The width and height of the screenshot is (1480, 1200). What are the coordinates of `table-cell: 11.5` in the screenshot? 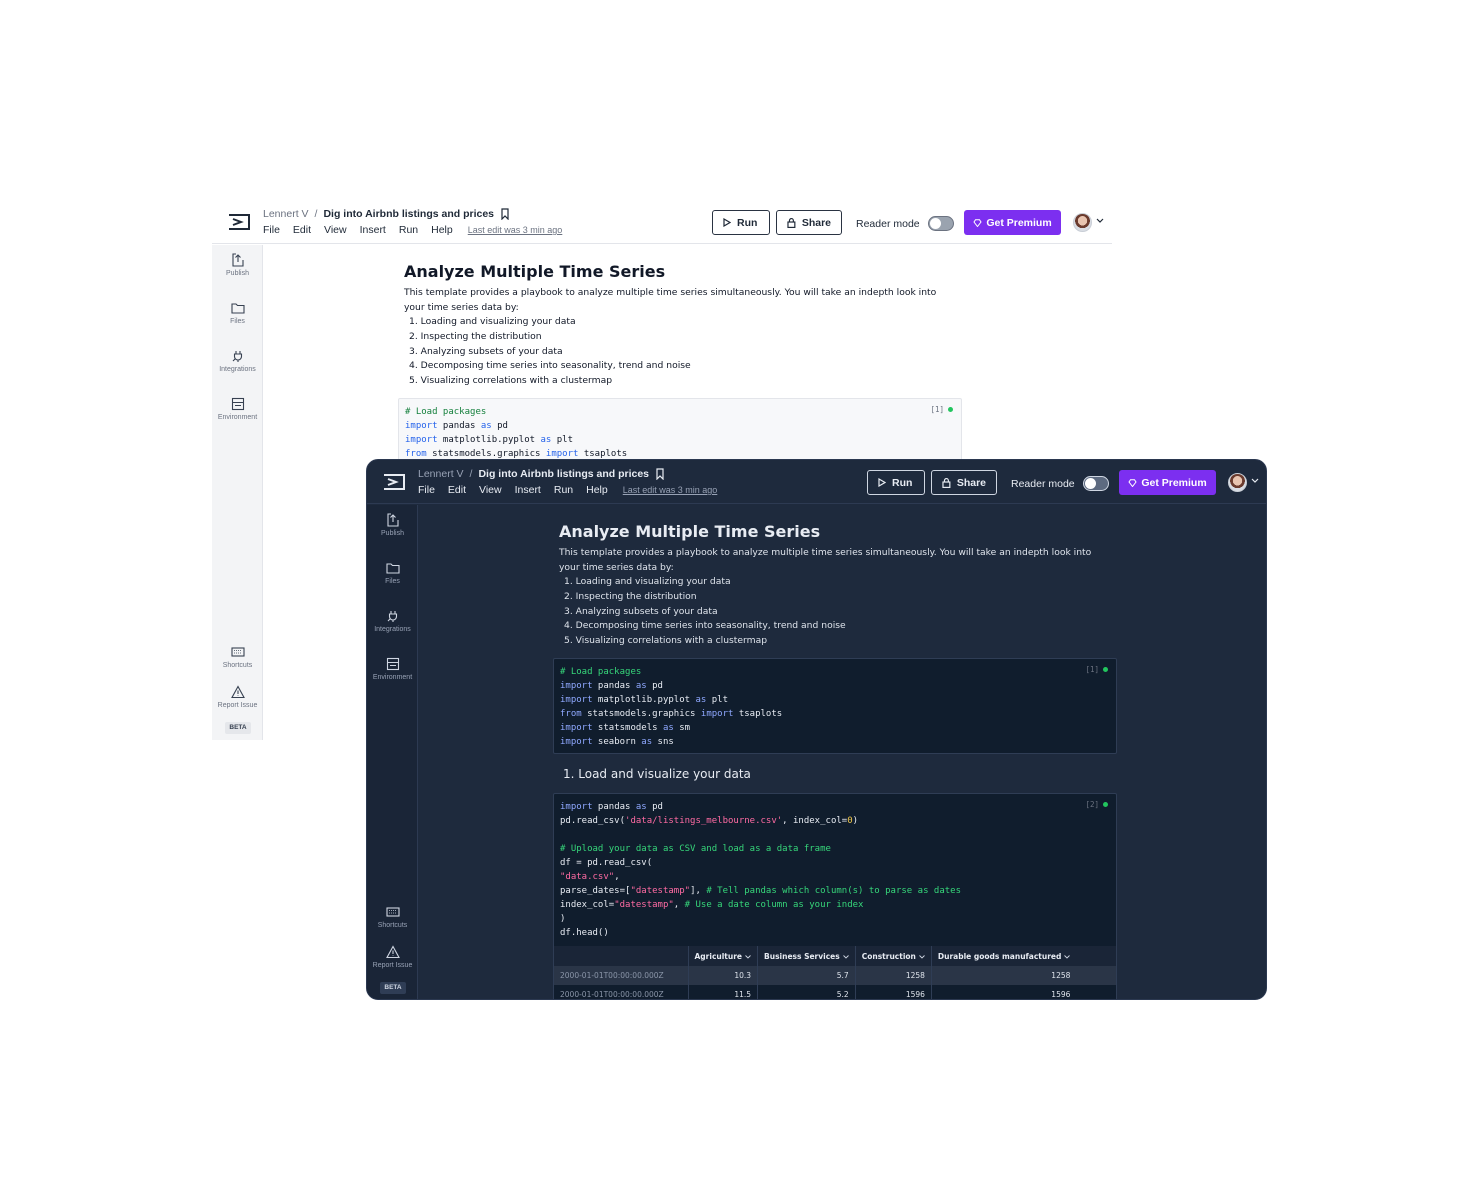 It's located at (722, 992).